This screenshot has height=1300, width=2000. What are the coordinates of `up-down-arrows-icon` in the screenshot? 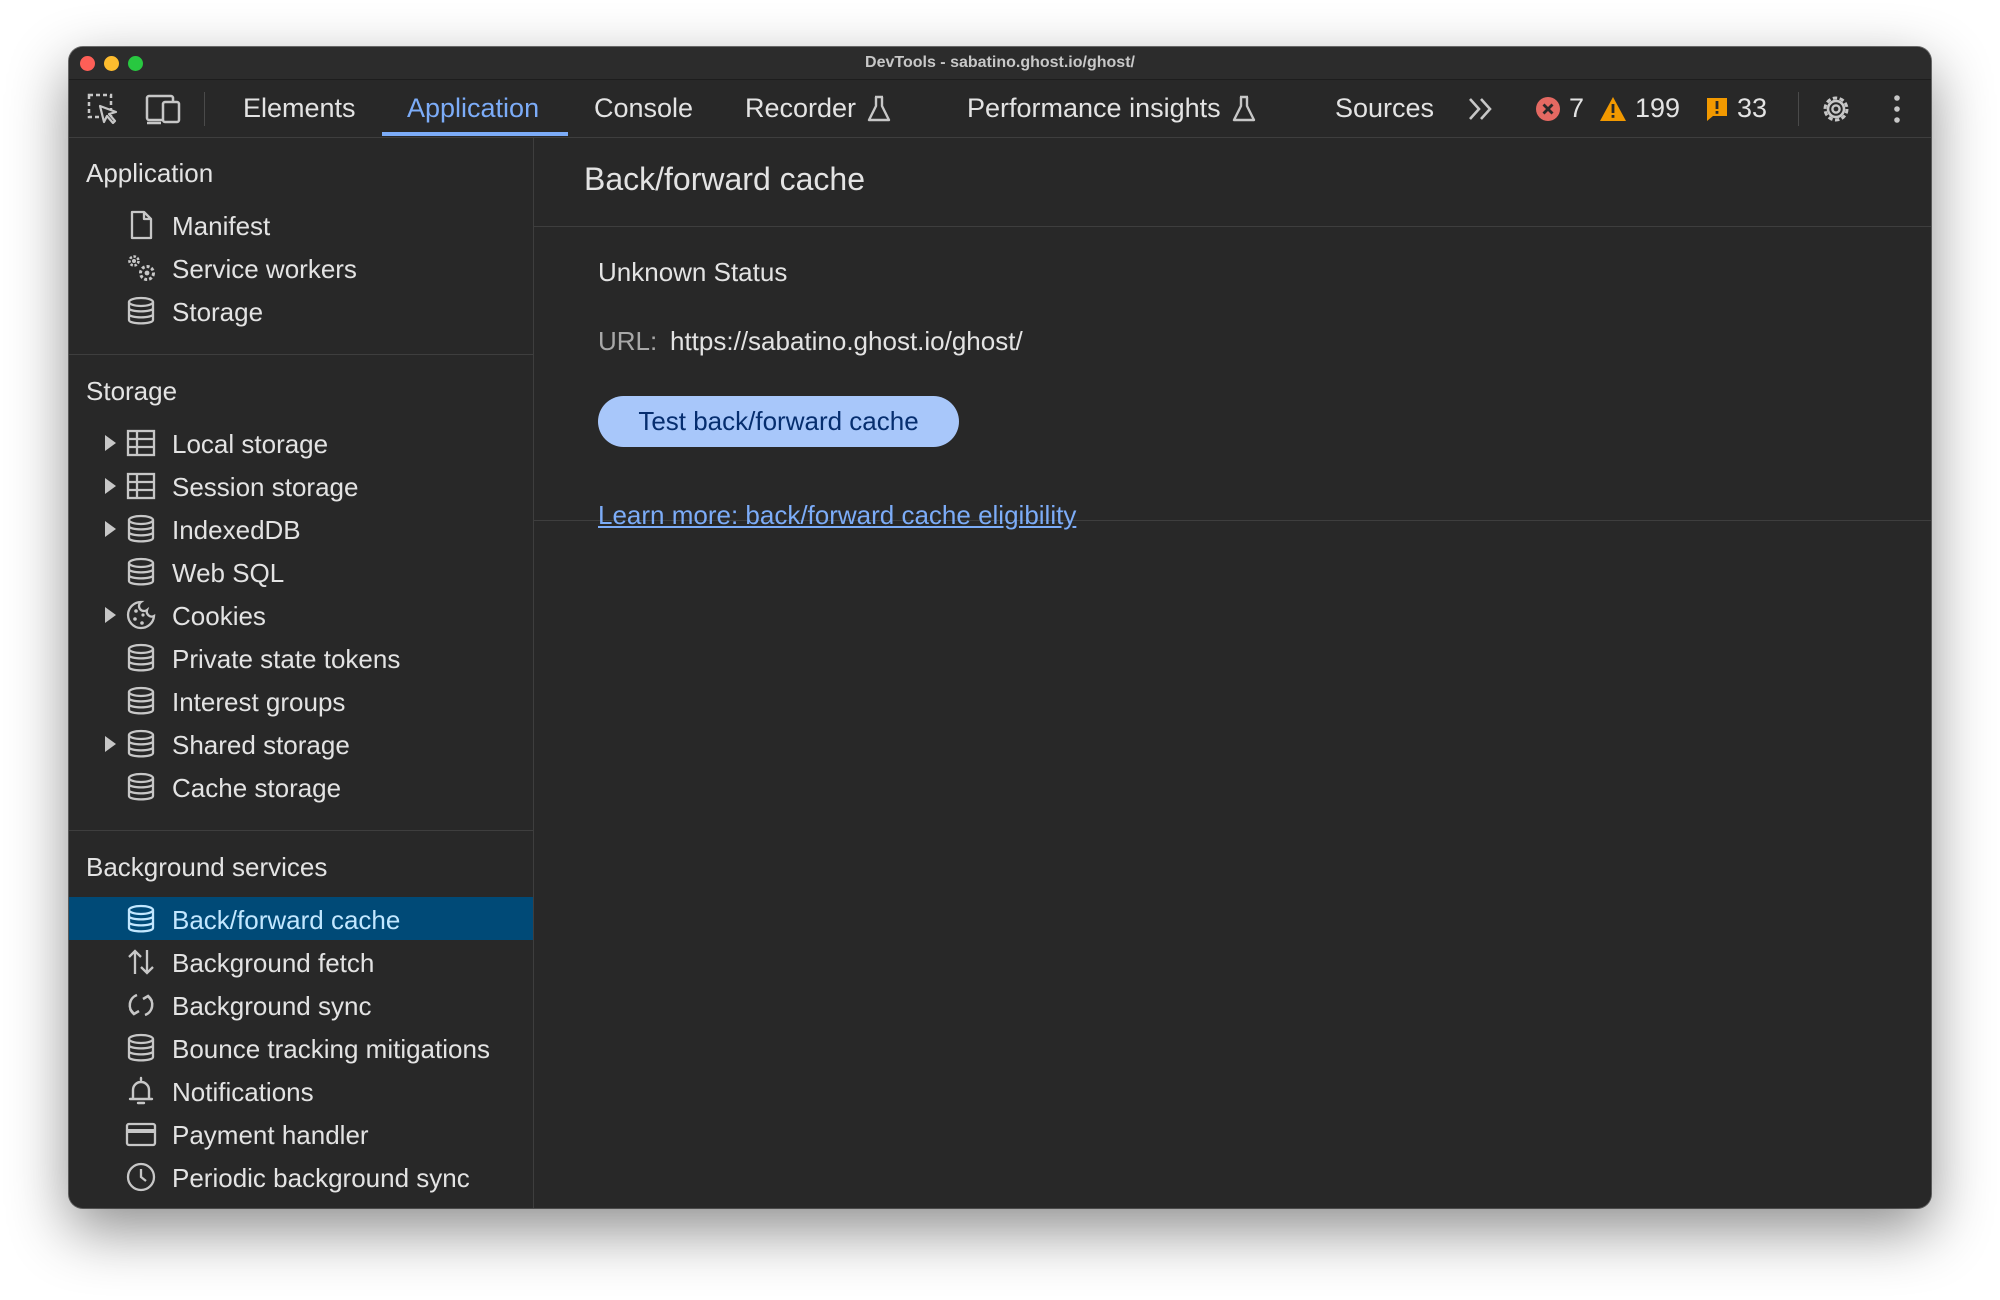 It's located at (141, 962).